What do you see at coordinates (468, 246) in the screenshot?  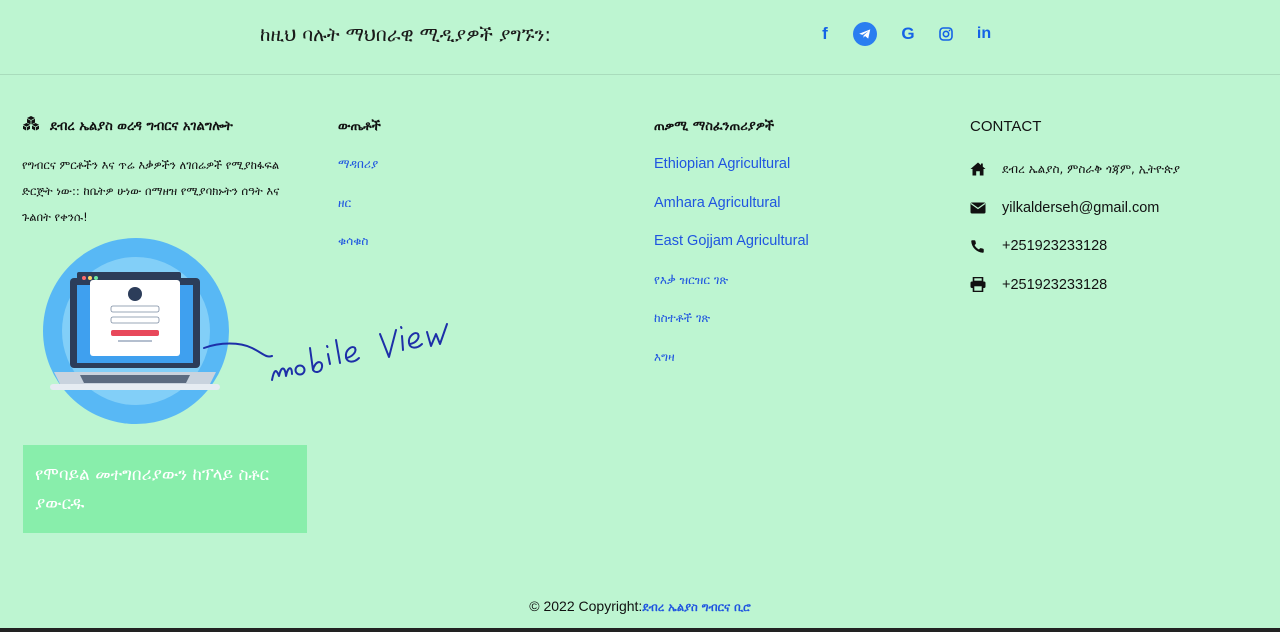 I see `products-link-equipment: ቁሳቁስ` at bounding box center [468, 246].